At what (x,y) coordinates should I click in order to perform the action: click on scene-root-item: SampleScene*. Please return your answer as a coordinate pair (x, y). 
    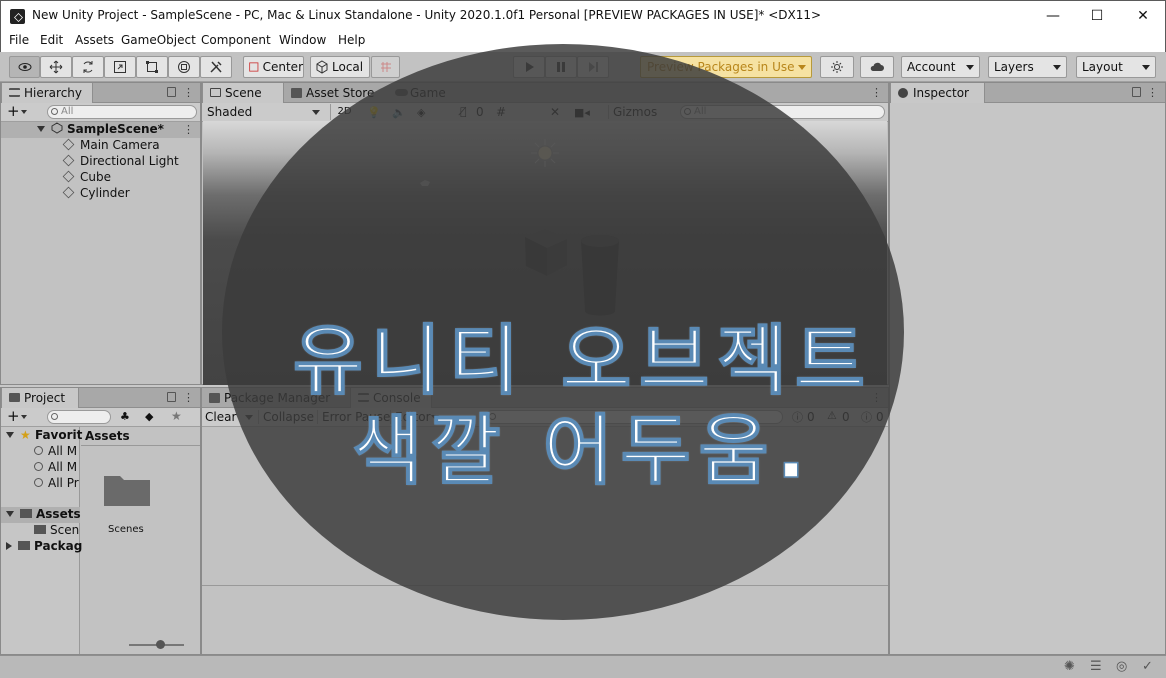
    Looking at the image, I should click on (100, 129).